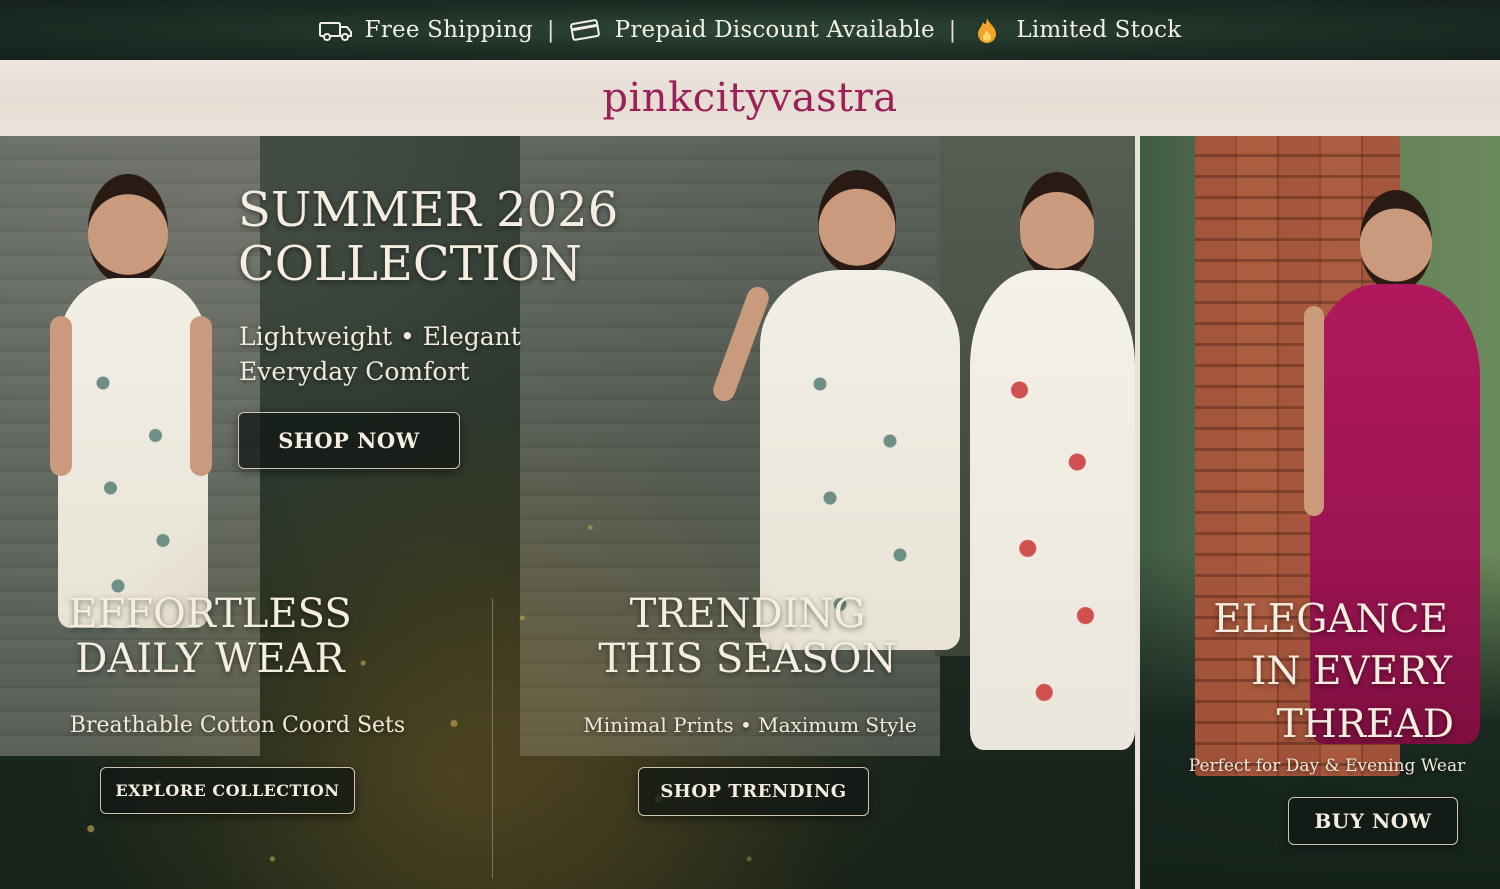 This screenshot has width=1500, height=889. I want to click on hero-title: SUMMER 2026 COLLECTION, so click(428, 237).